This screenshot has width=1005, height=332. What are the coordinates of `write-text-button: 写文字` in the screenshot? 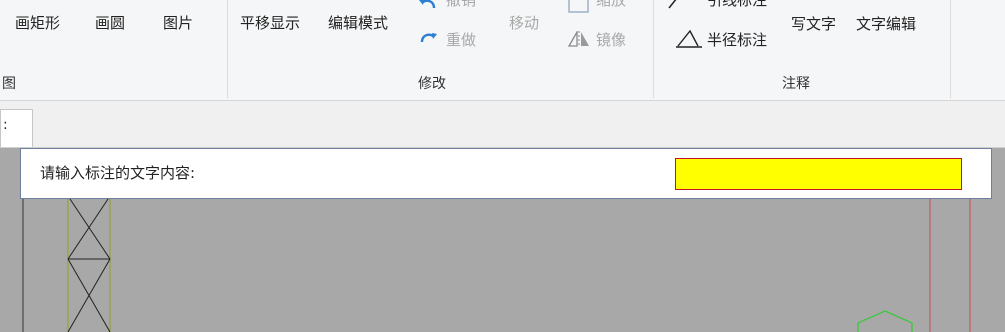 It's located at (813, 24).